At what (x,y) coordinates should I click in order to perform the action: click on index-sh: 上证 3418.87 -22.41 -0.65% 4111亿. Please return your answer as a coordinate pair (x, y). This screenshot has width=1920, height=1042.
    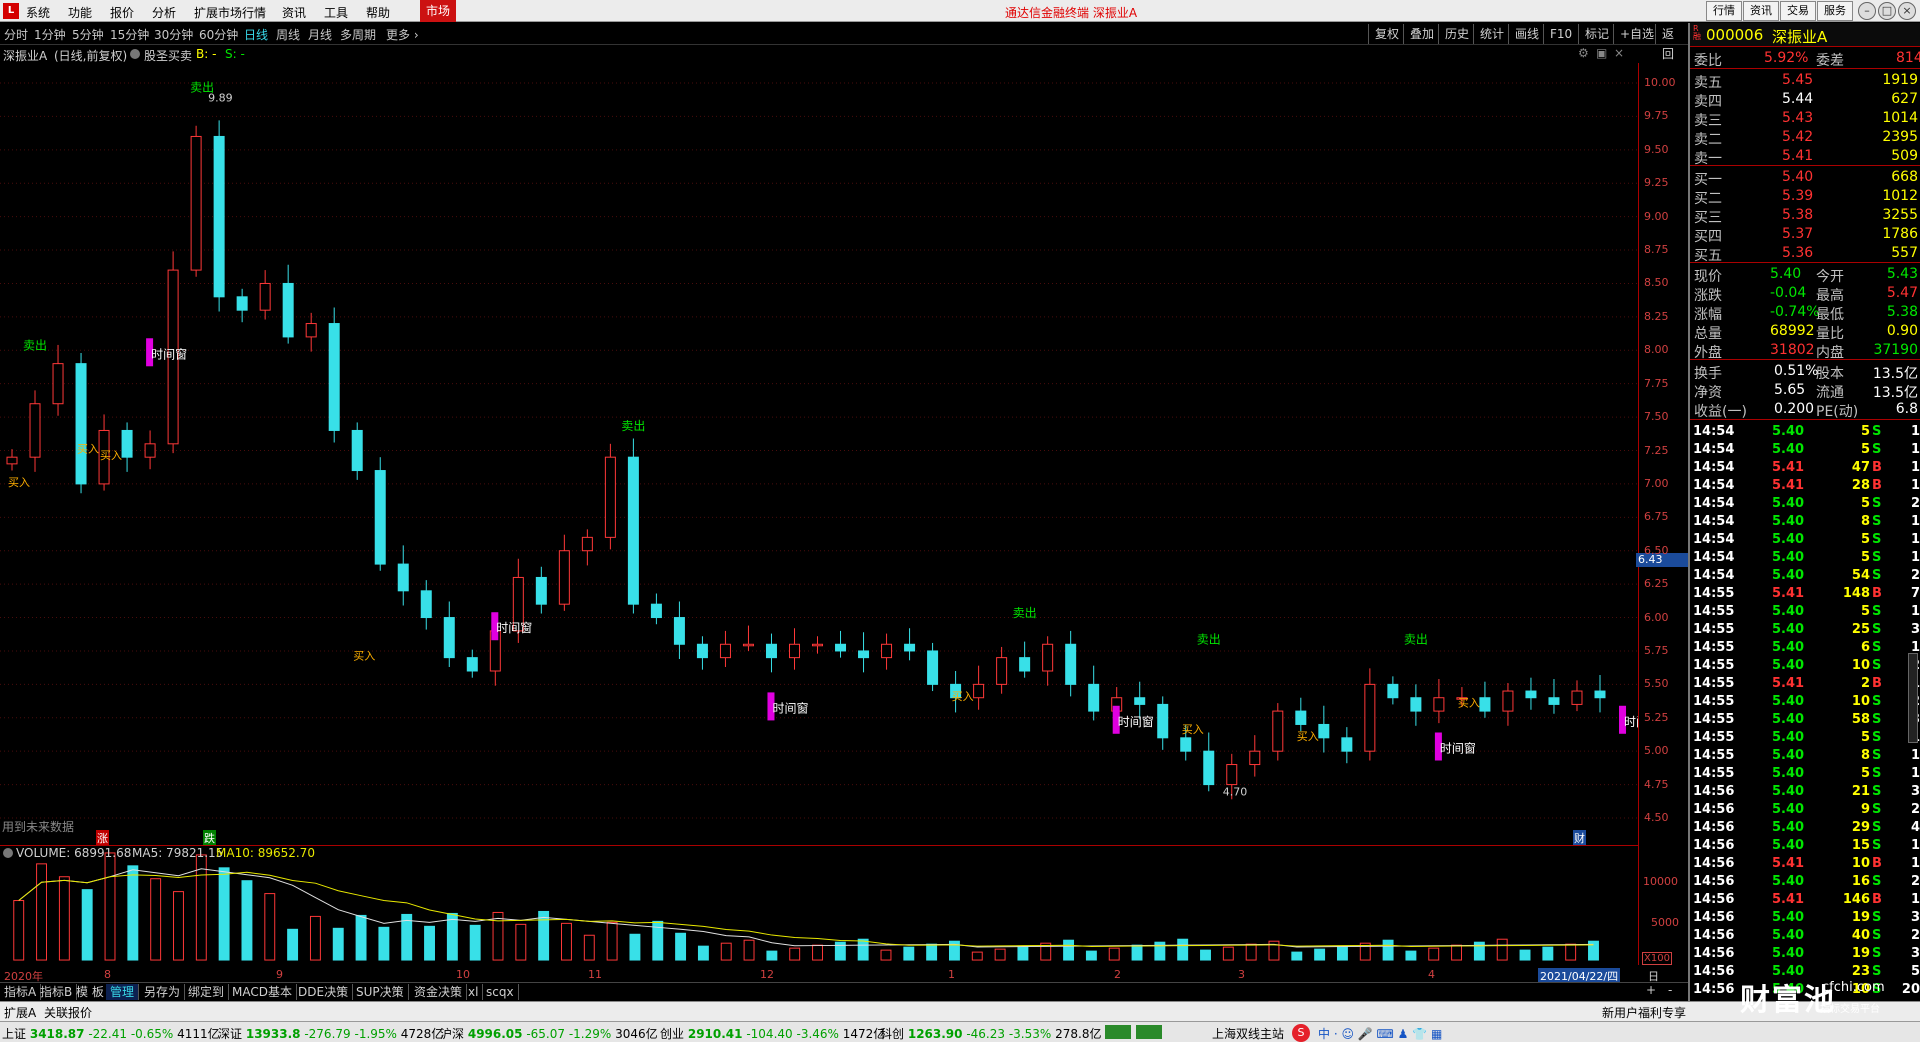
    Looking at the image, I should click on (111, 1033).